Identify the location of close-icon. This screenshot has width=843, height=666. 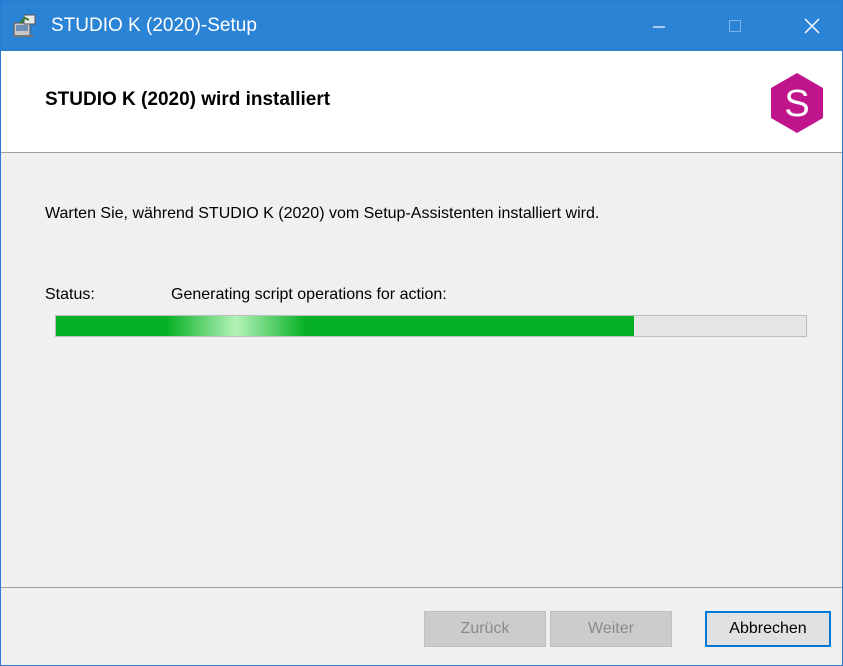
(812, 26).